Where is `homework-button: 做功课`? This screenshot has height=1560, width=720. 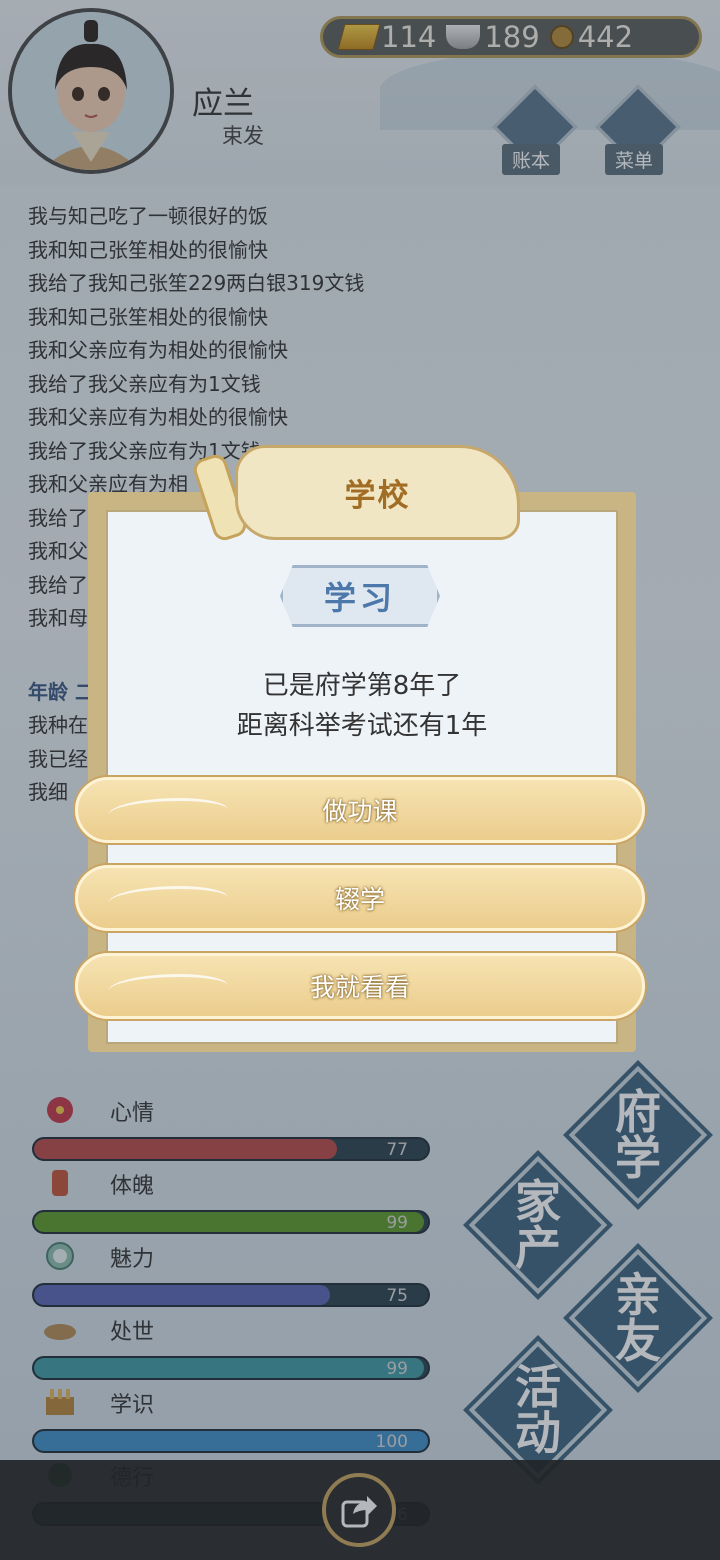
homework-button: 做功课 is located at coordinates (360, 810).